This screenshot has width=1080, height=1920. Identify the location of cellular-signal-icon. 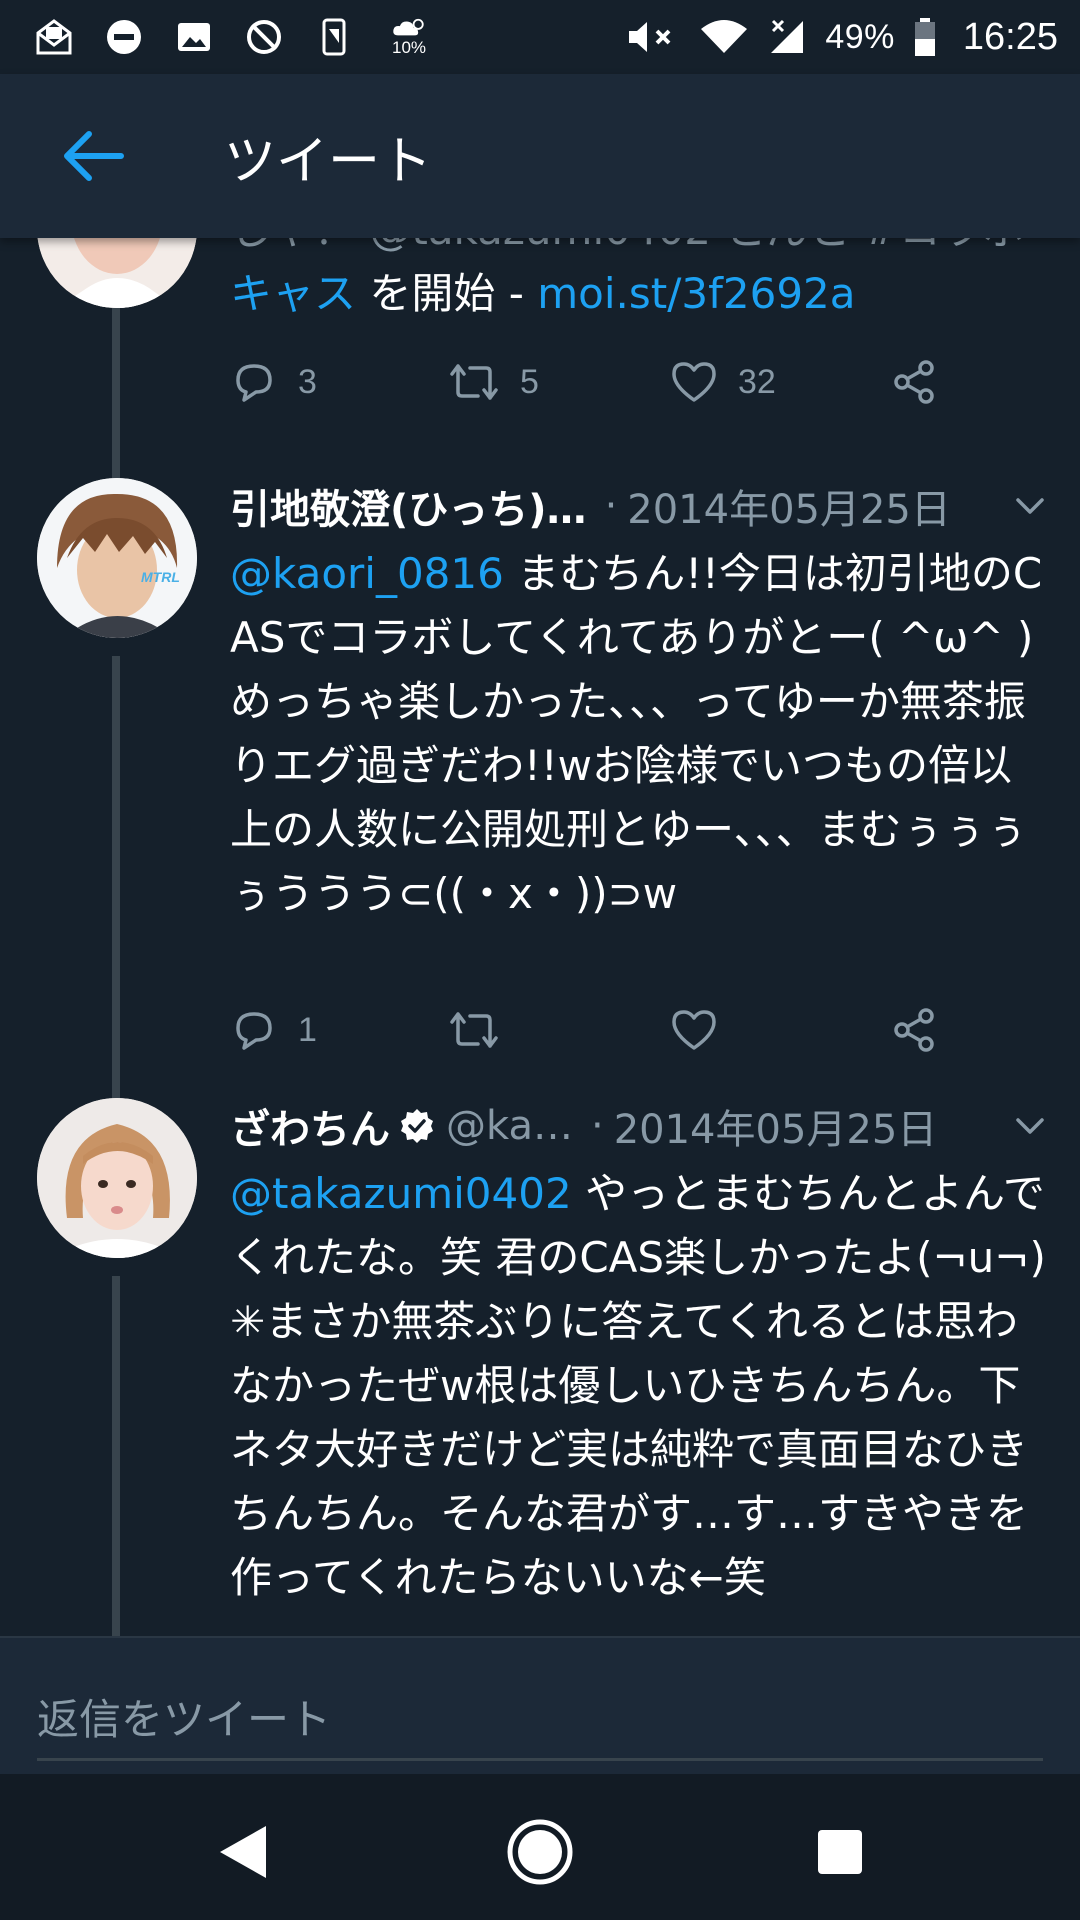
(787, 37).